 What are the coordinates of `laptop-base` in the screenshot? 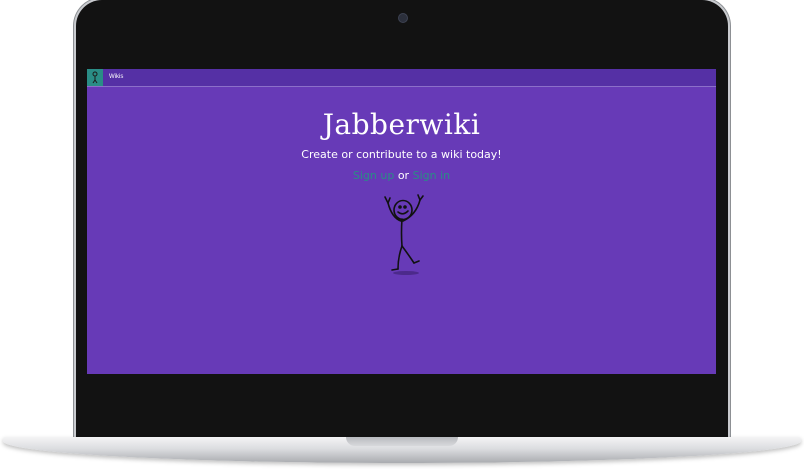 It's located at (402, 450).